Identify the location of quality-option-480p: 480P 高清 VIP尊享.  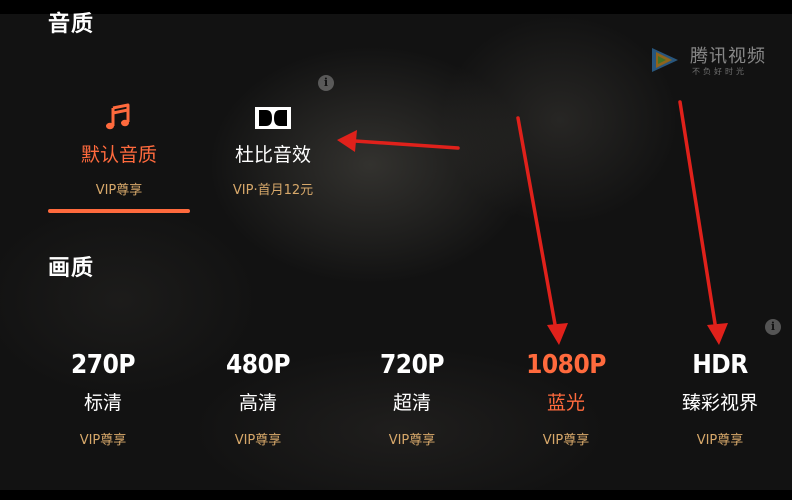
(258, 398).